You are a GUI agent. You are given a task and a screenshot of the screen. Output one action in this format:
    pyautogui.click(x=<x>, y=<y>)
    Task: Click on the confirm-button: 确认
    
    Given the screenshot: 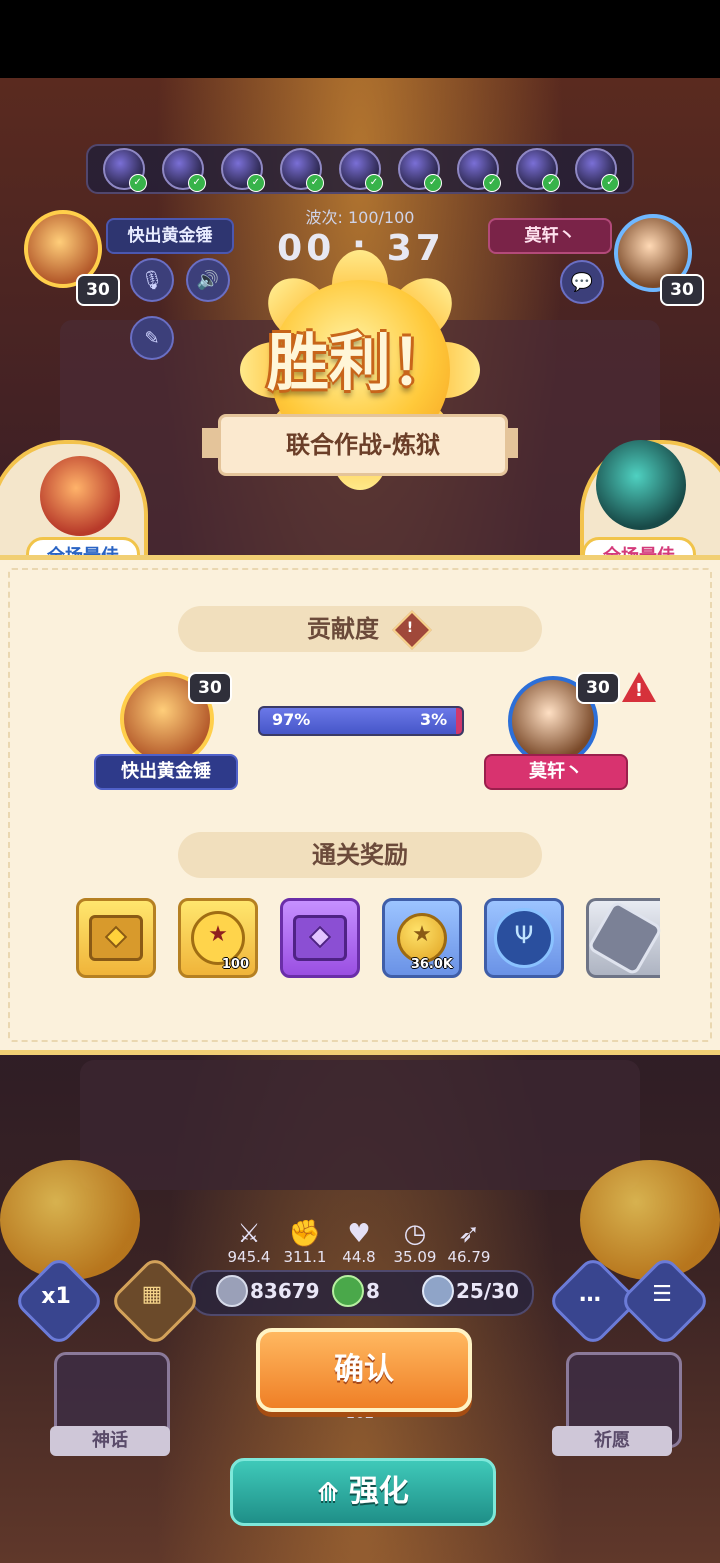 What is the action you would take?
    pyautogui.click(x=364, y=1370)
    